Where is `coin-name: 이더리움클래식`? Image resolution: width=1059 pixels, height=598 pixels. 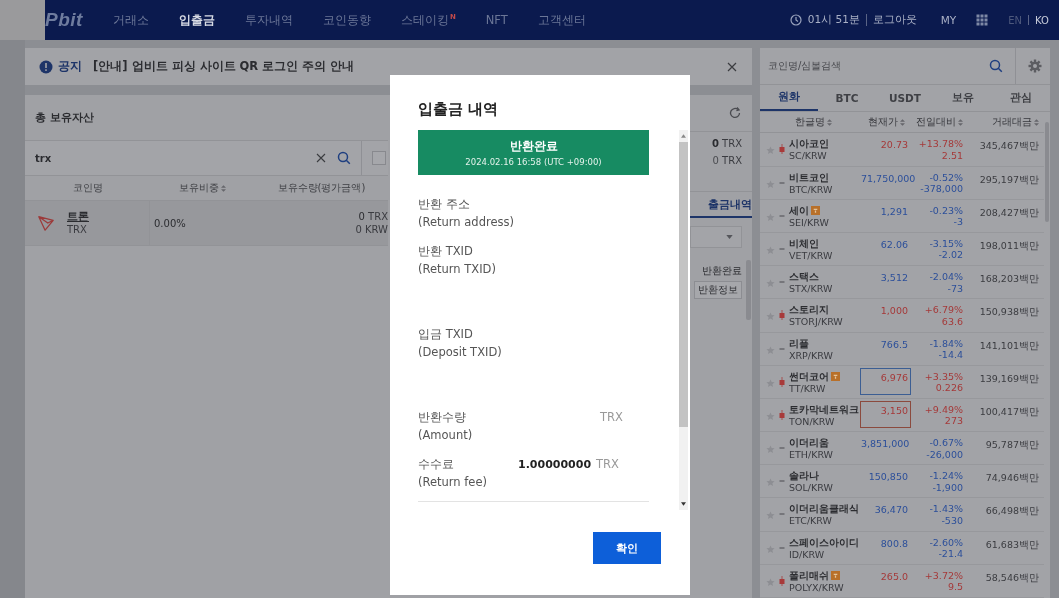 coin-name: 이더리움클래식 is located at coordinates (824, 509).